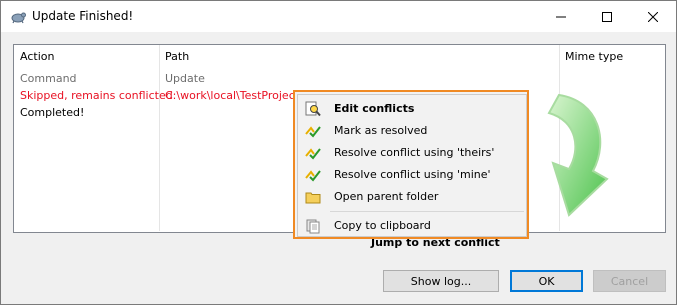 Image resolution: width=677 pixels, height=305 pixels. What do you see at coordinates (374, 108) in the screenshot?
I see `menu-item-label: Edit conflicts` at bounding box center [374, 108].